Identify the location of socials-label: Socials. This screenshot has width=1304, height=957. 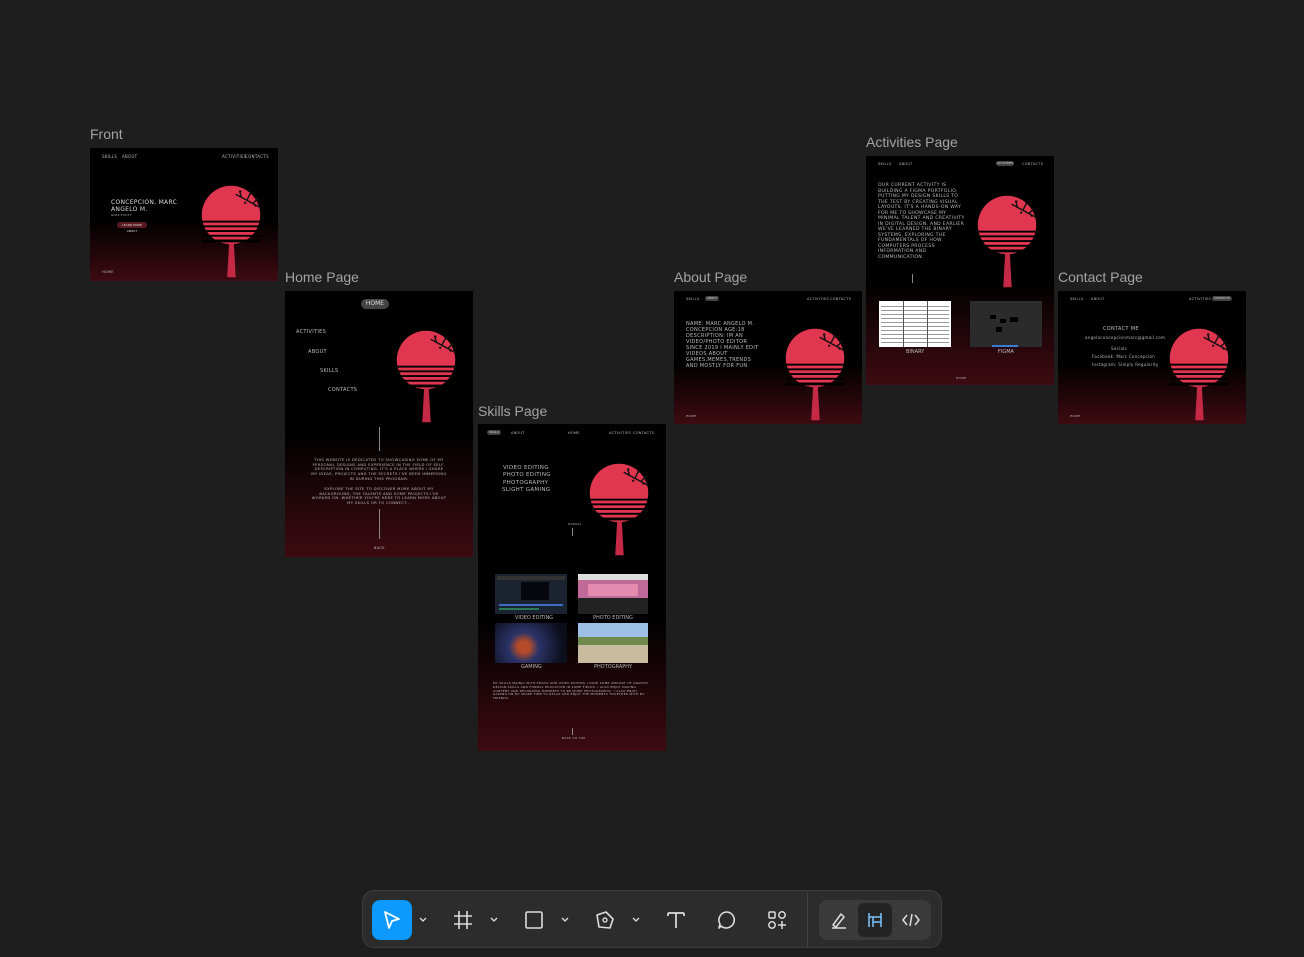
(1119, 348).